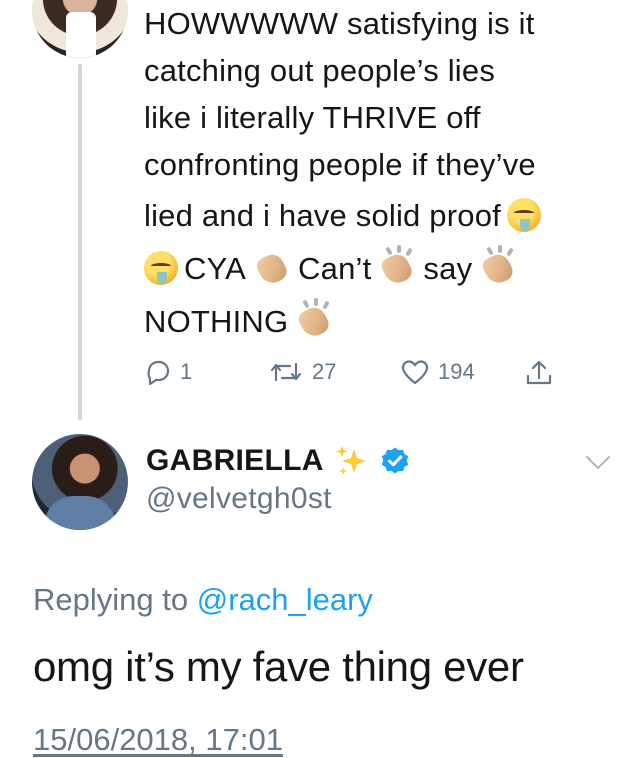 The height and width of the screenshot is (758, 640). I want to click on tweet-word: NOTHING, so click(216, 321).